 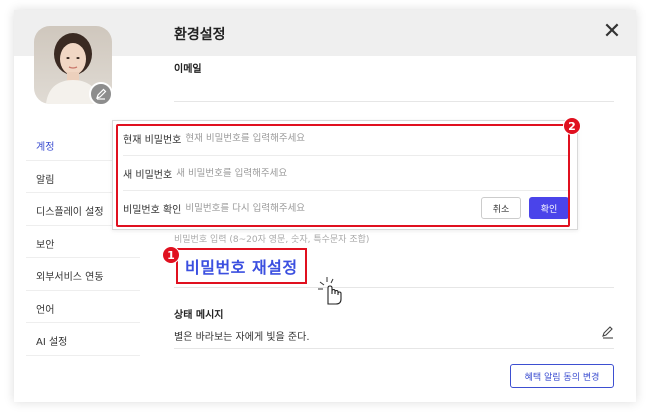 I want to click on sidebar-item-ai: AI 설정, so click(x=83, y=339).